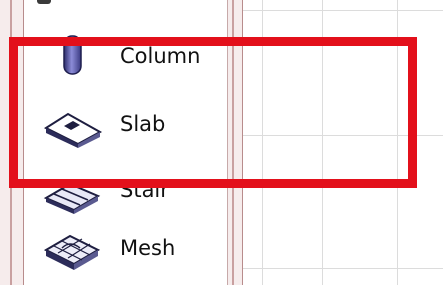  What do you see at coordinates (72, 55) in the screenshot?
I see `column-icon` at bounding box center [72, 55].